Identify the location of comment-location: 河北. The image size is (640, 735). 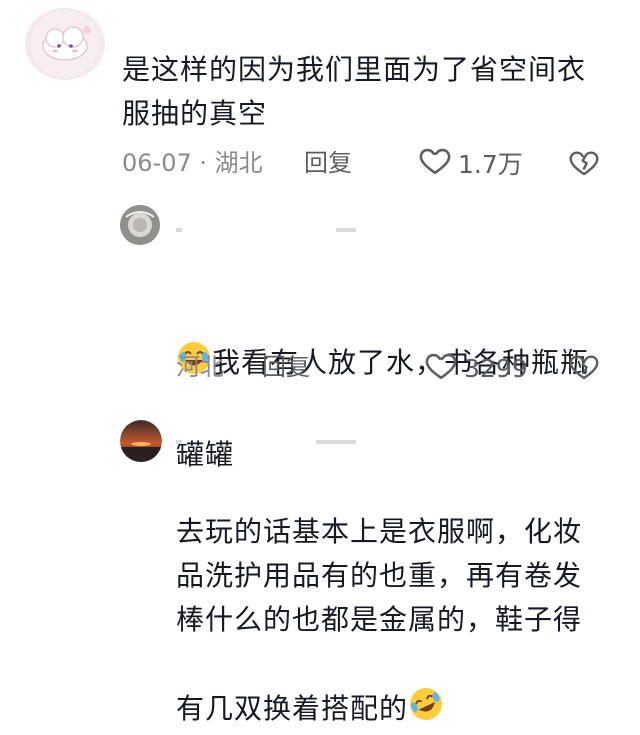
(200, 367).